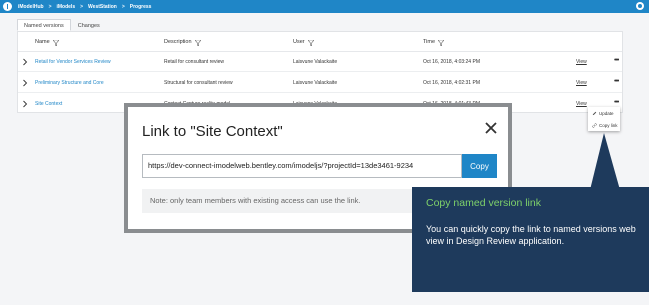  What do you see at coordinates (491, 128) in the screenshot?
I see `close-icon` at bounding box center [491, 128].